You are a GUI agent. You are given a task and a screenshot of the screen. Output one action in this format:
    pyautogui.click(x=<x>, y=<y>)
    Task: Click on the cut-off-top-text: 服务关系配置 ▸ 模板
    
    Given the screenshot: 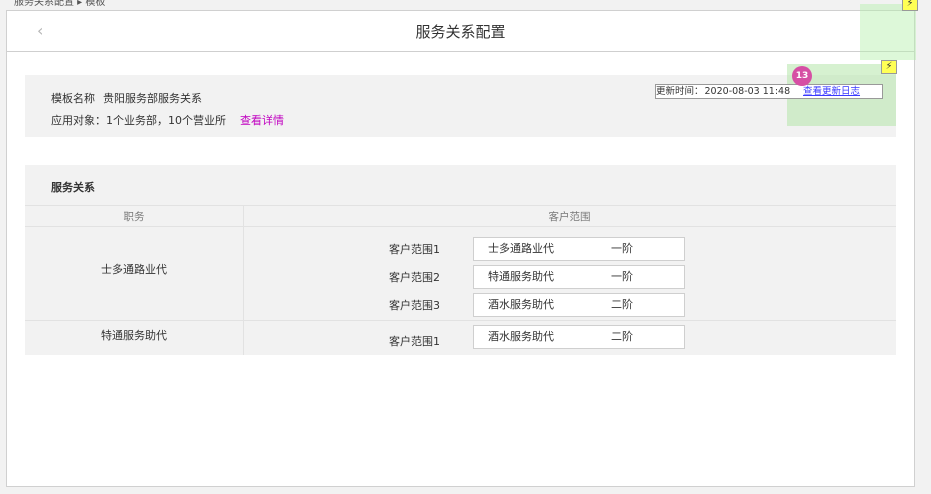 What is the action you would take?
    pyautogui.click(x=60, y=4)
    